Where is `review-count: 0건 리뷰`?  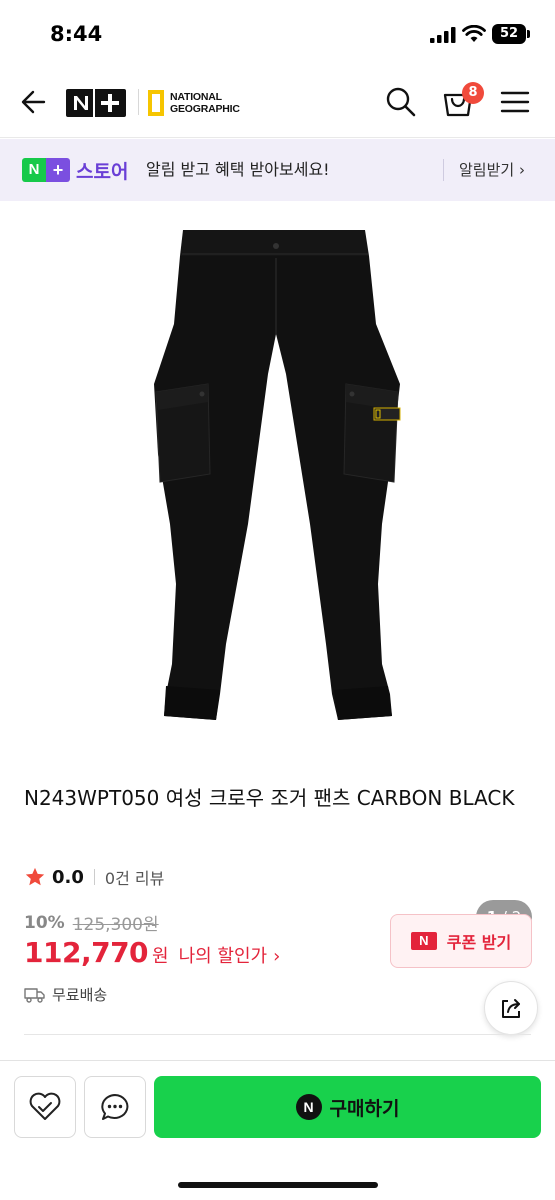 review-count: 0건 리뷰 is located at coordinates (134, 877).